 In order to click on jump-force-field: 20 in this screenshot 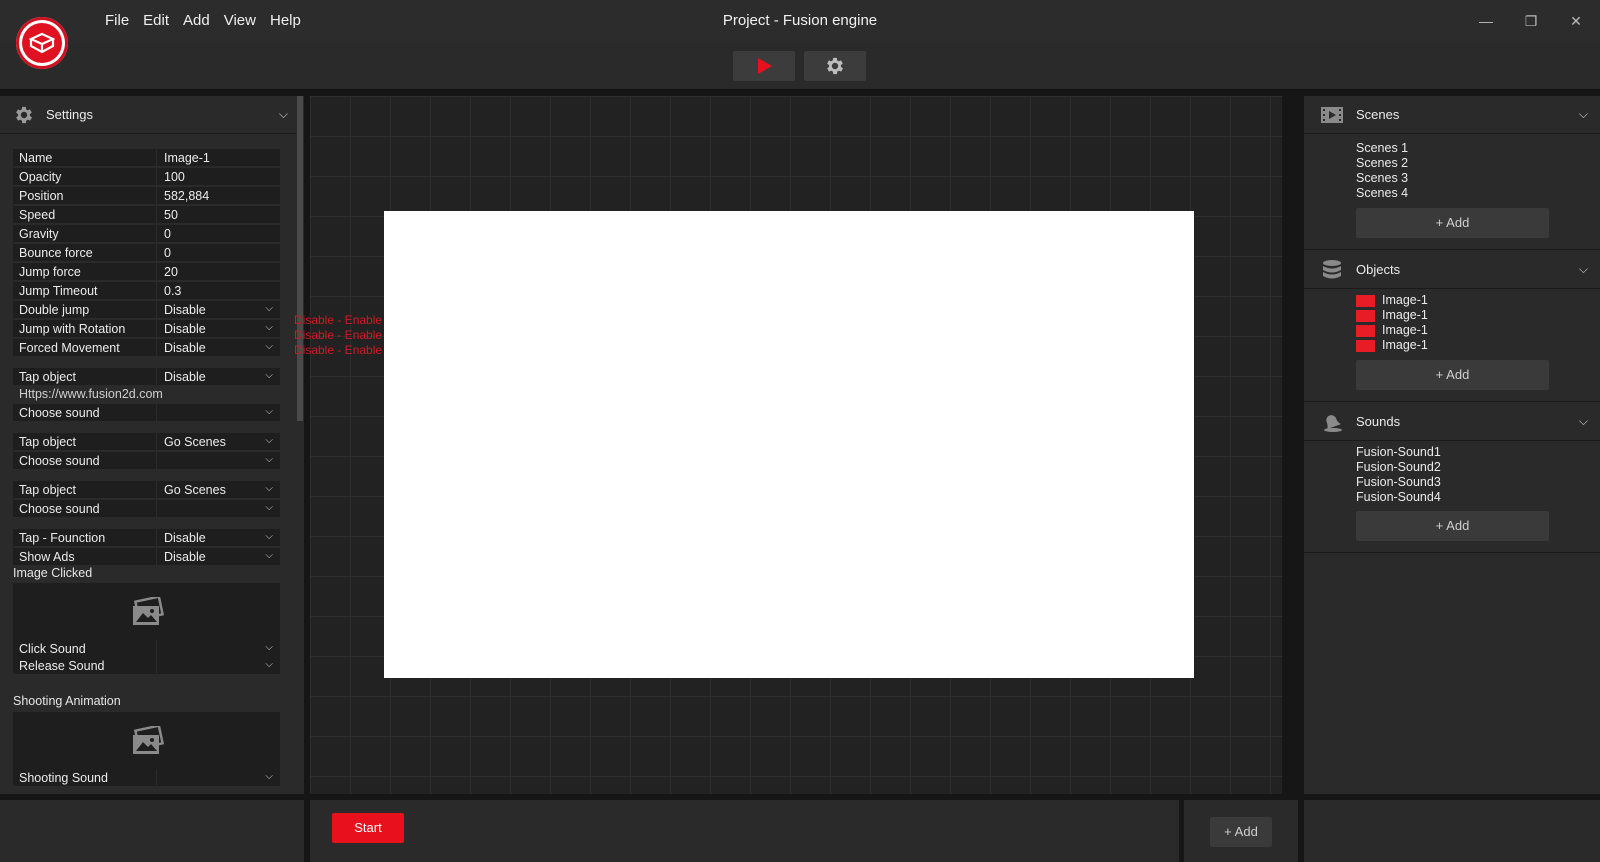, I will do `click(218, 272)`.